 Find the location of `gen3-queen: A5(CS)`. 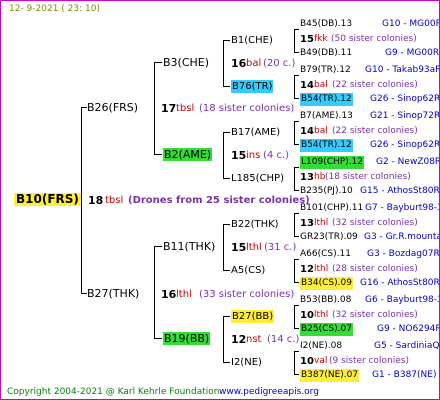

gen3-queen: A5(CS) is located at coordinates (248, 270).